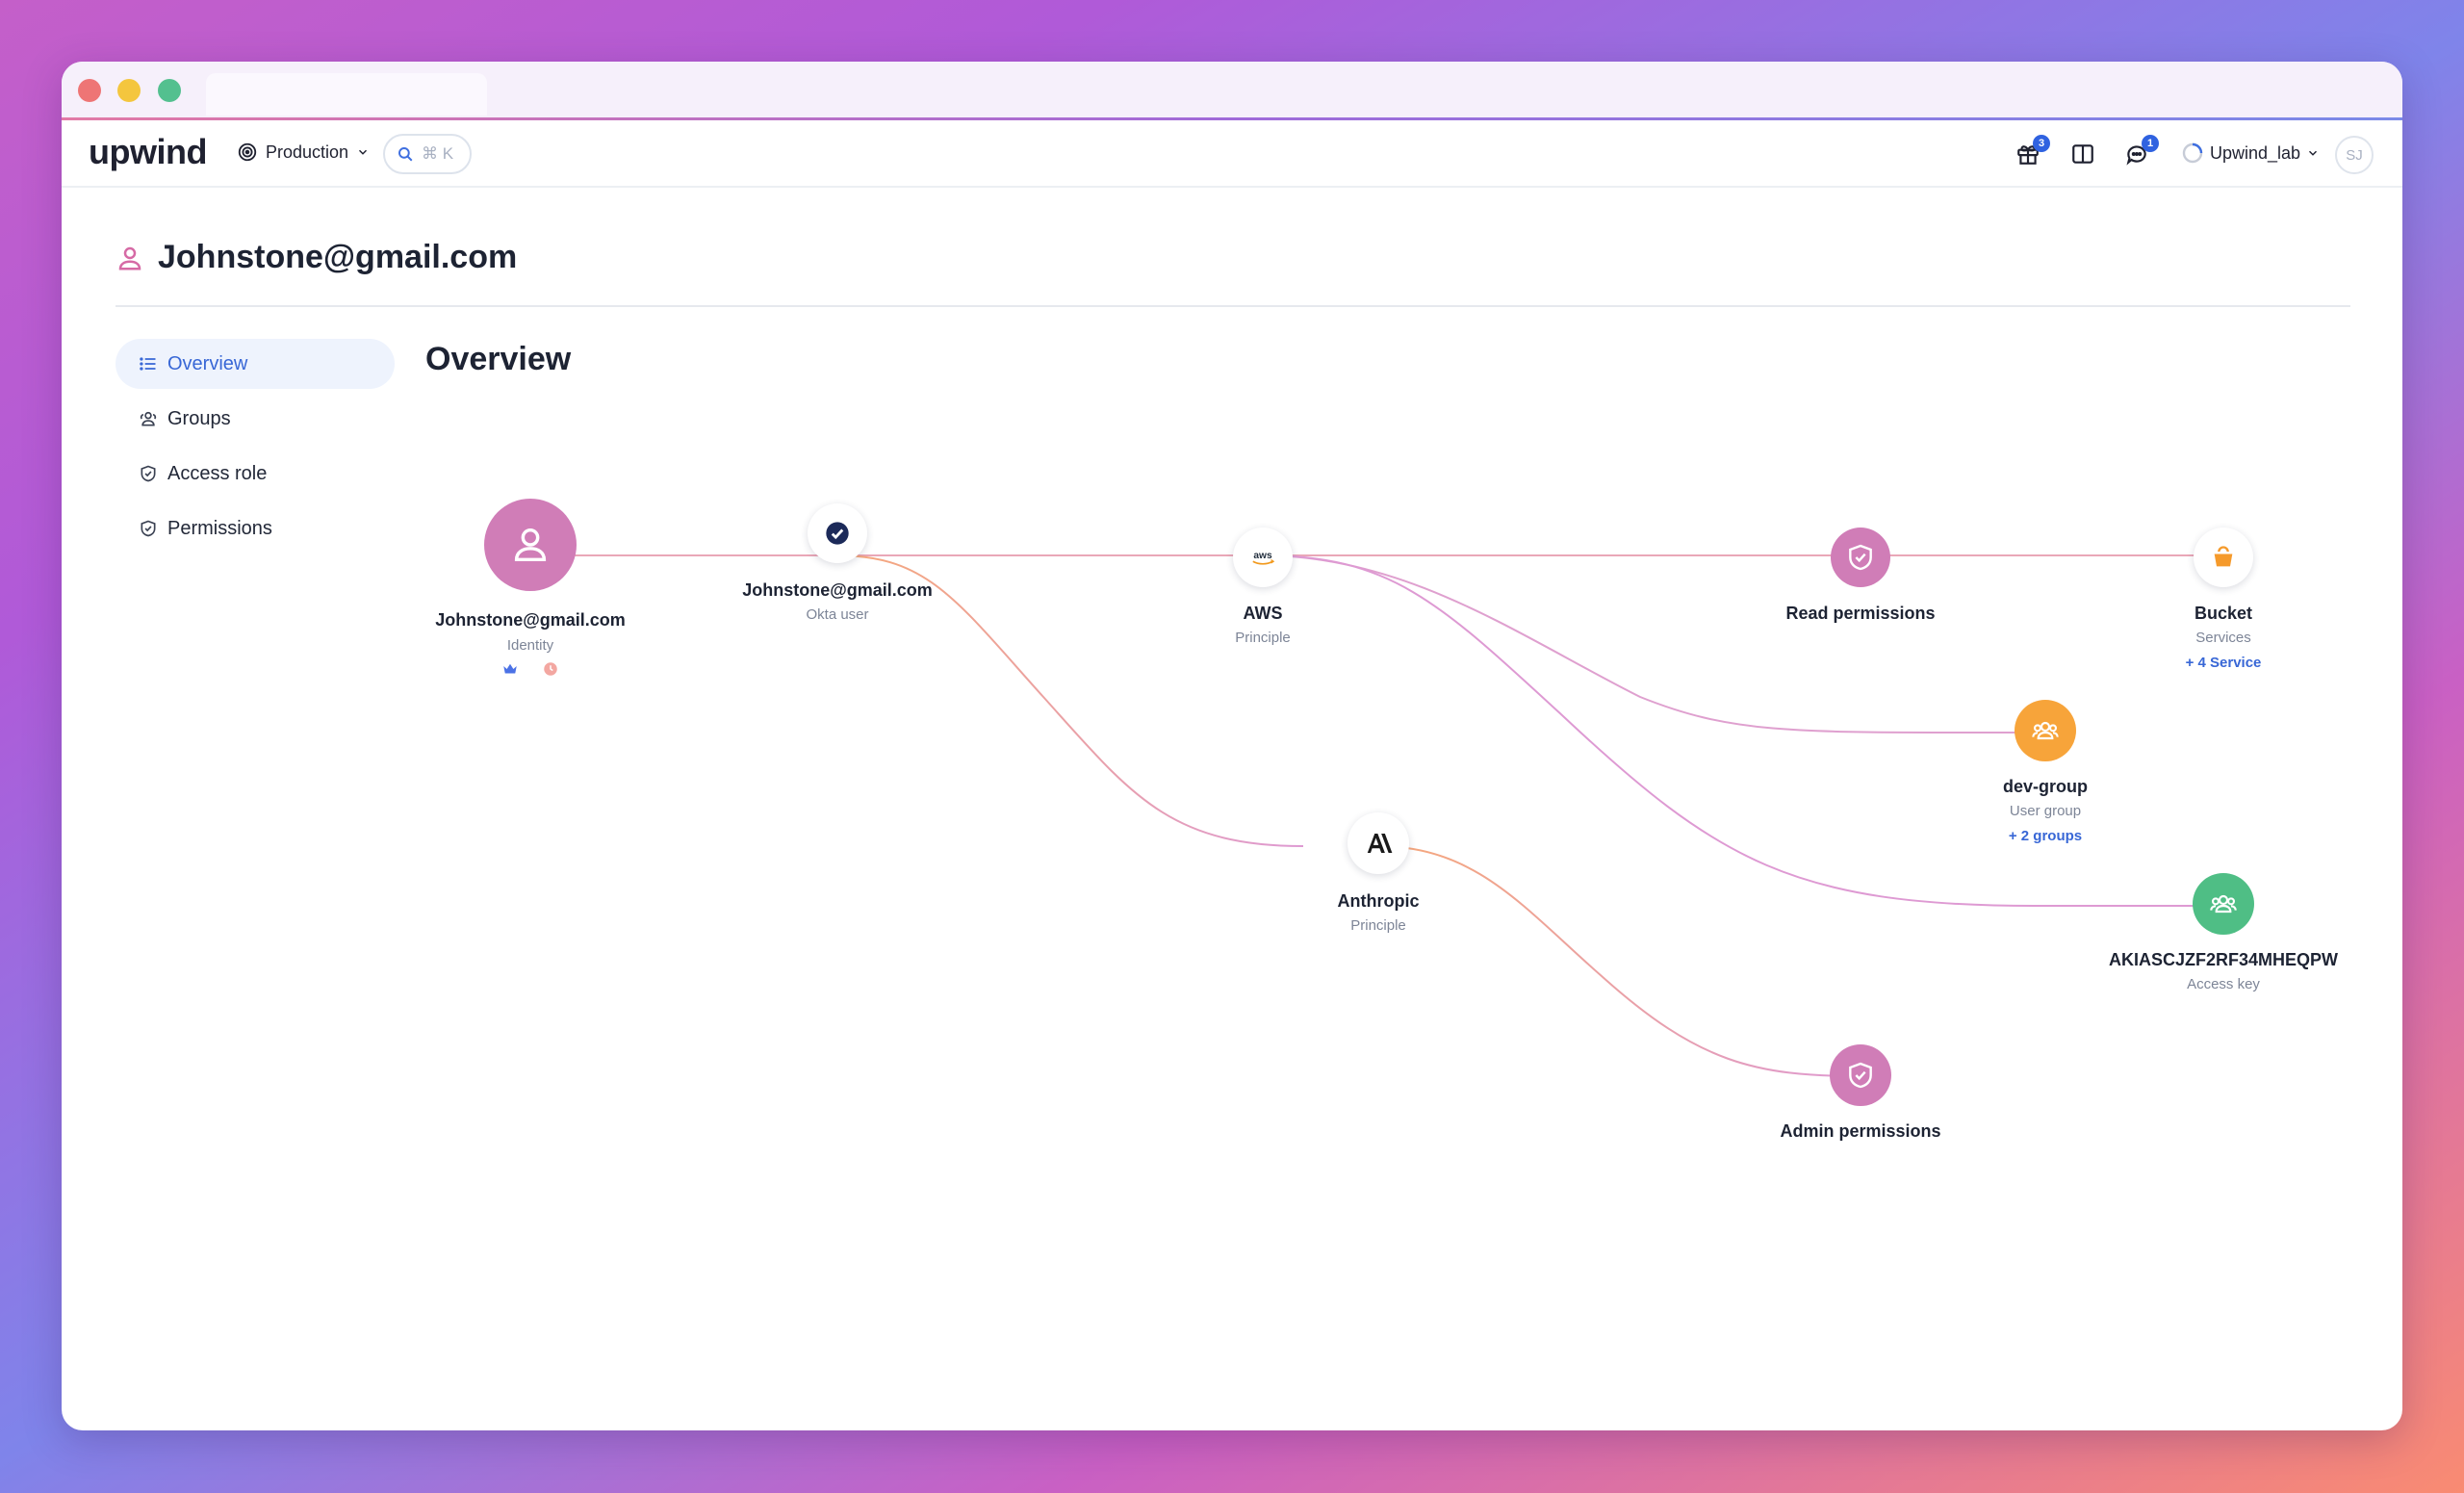  I want to click on gift-button: 3, so click(2032, 152).